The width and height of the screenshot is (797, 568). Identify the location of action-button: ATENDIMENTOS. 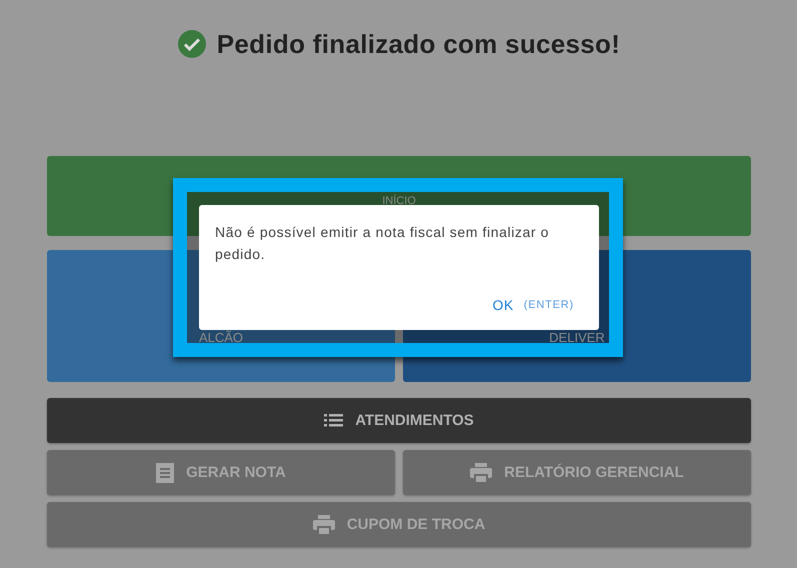
(399, 420).